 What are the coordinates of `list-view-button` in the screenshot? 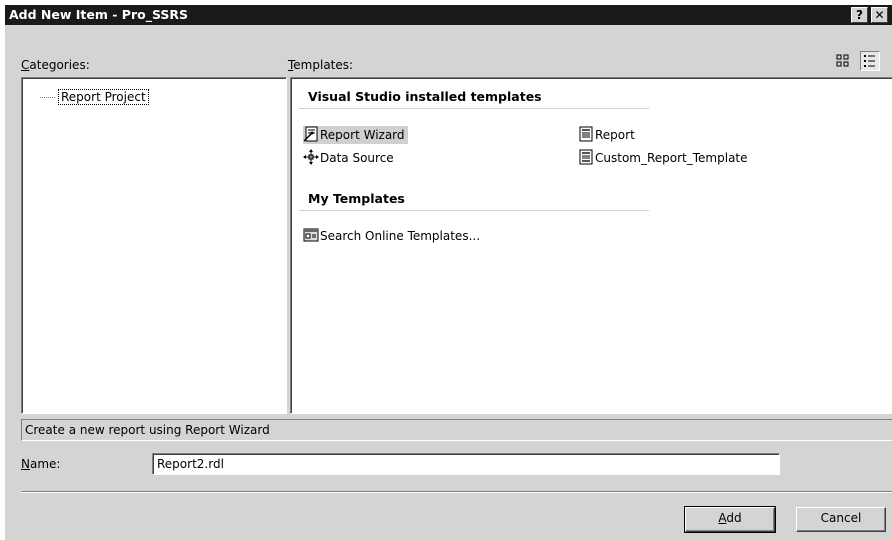 It's located at (870, 61).